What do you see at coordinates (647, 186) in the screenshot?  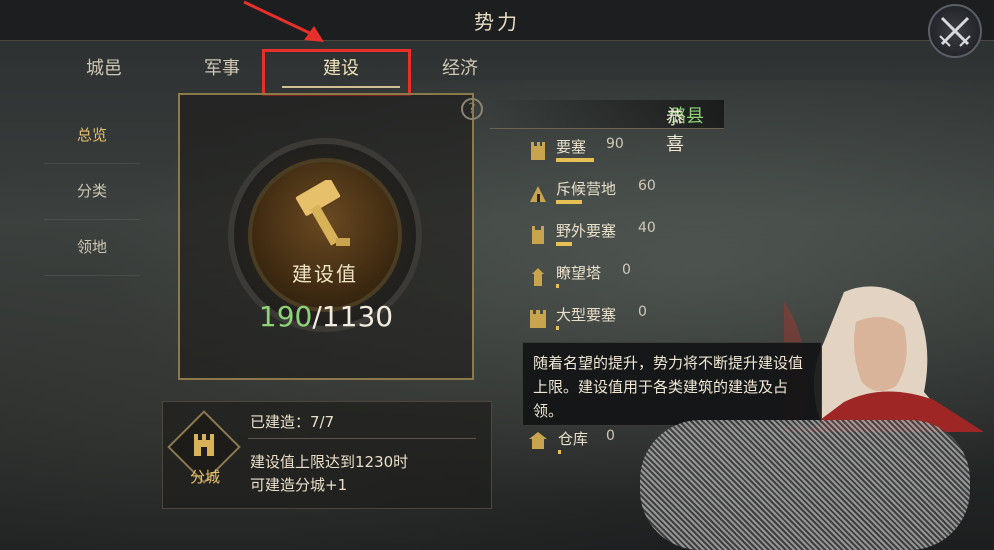 I see `building-value: 60` at bounding box center [647, 186].